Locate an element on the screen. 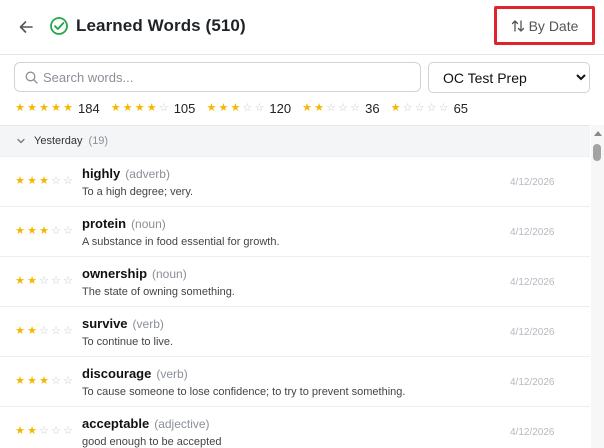 The width and height of the screenshot is (604, 448). back-button is located at coordinates (26, 27).